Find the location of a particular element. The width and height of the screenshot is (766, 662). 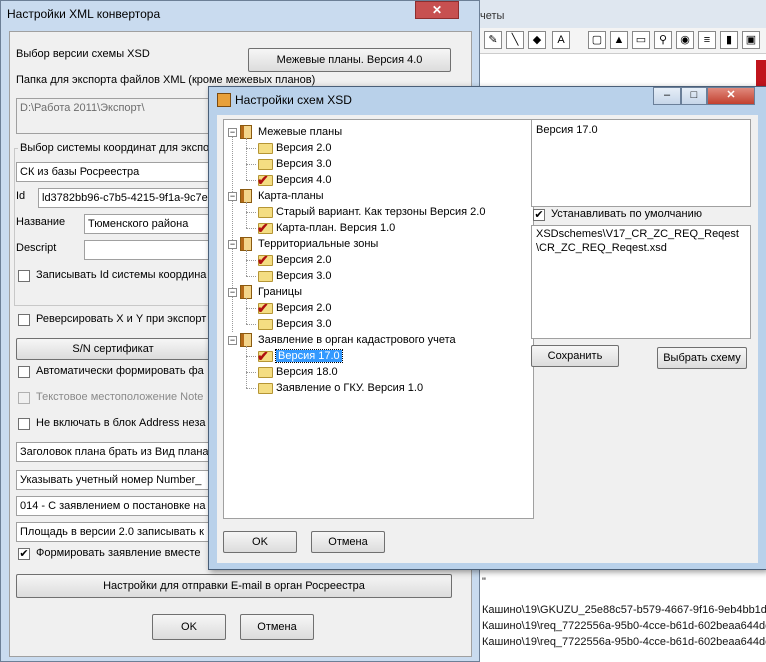

descript-field is located at coordinates (147, 250).